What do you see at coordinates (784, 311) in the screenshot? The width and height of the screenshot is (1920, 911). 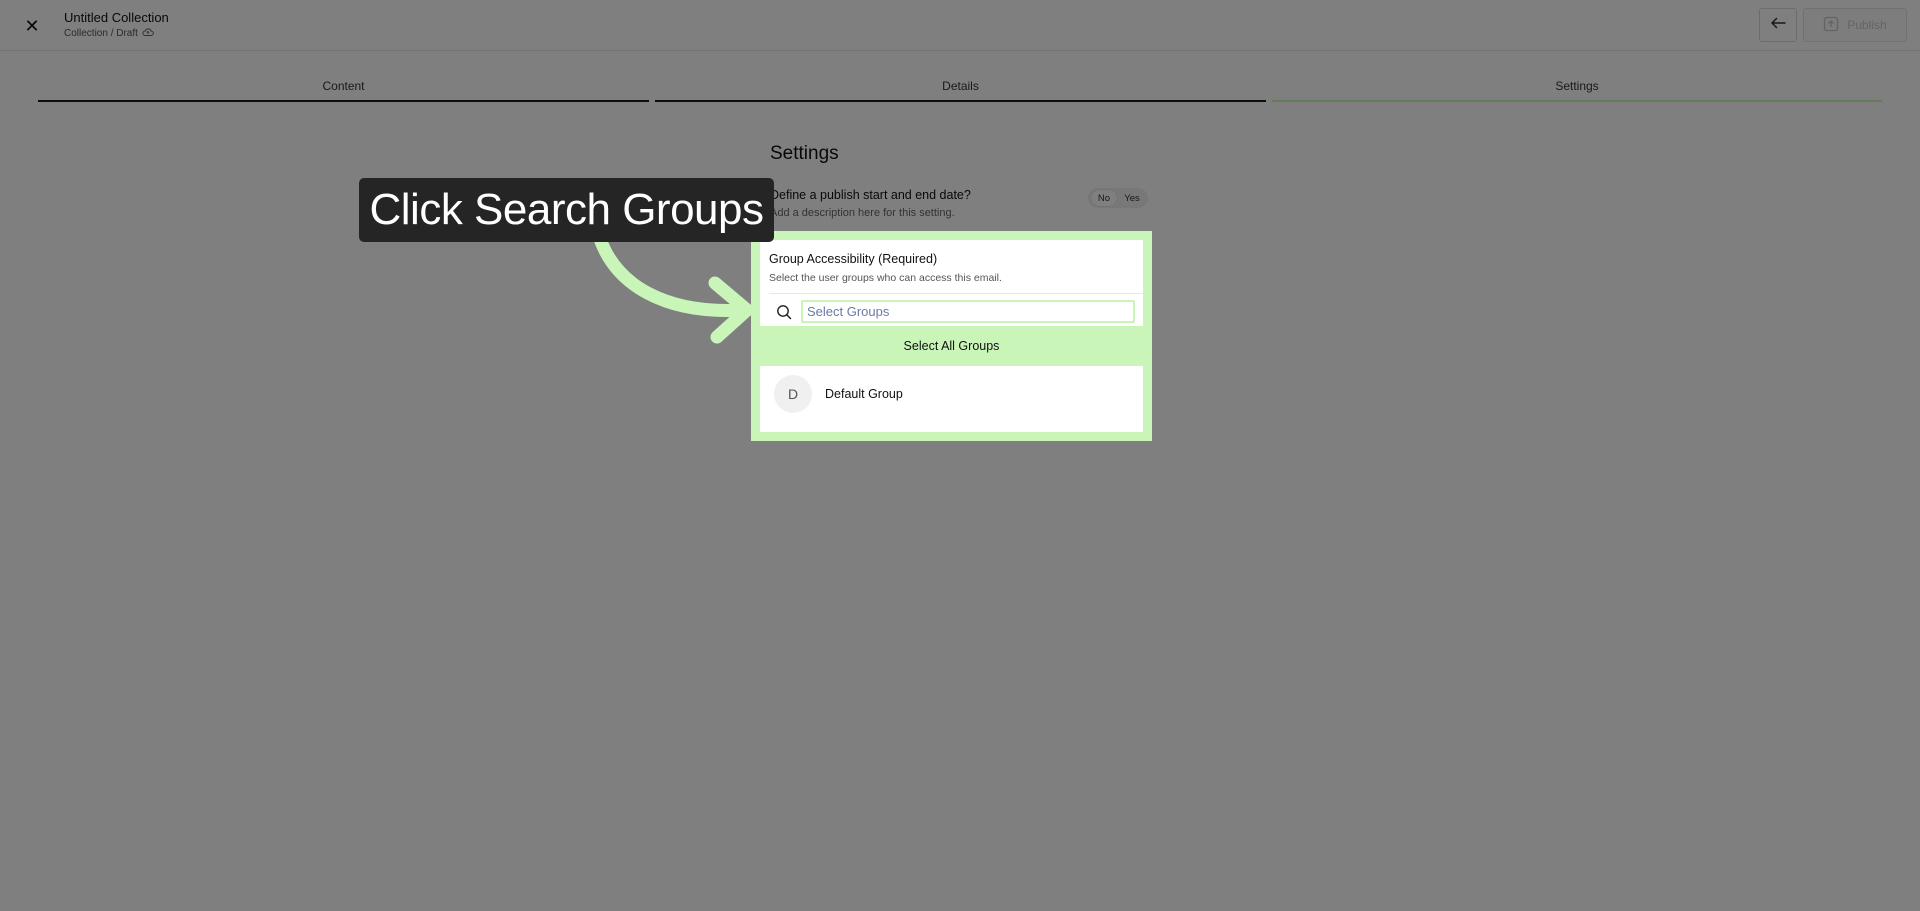 I see `search-icon` at bounding box center [784, 311].